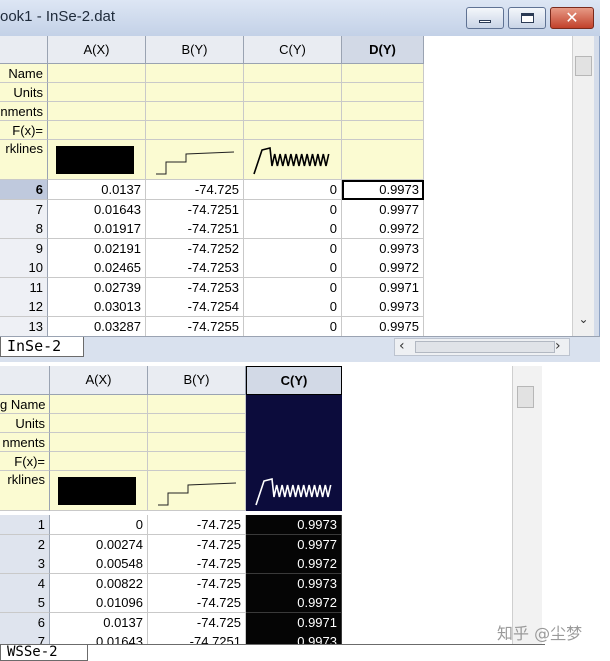 Image resolution: width=610 pixels, height=661 pixels. What do you see at coordinates (195, 248) in the screenshot?
I see `table-cell: -74.7252` at bounding box center [195, 248].